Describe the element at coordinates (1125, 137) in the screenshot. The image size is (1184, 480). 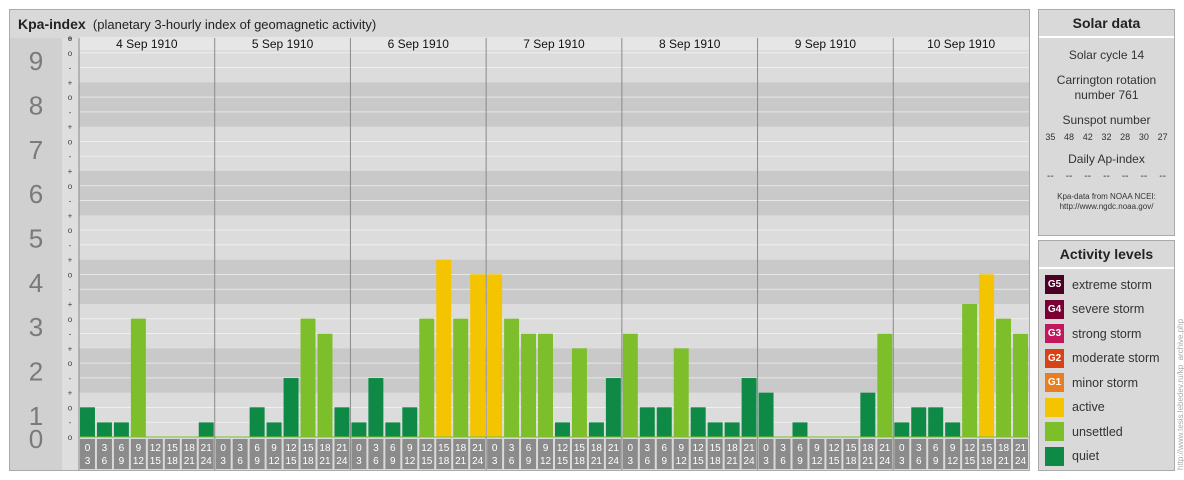
I see `sunspot-value: 28` at that location.